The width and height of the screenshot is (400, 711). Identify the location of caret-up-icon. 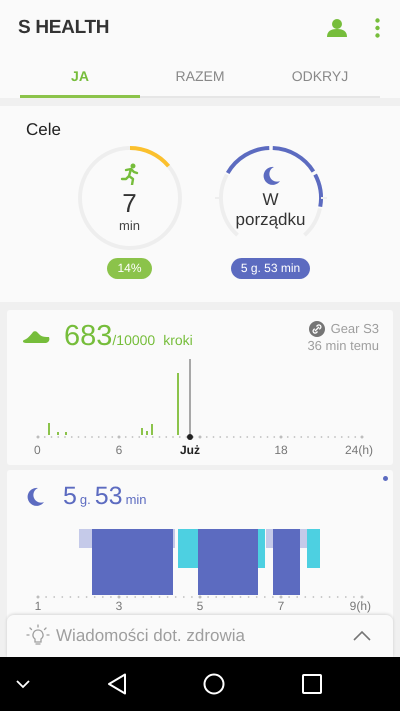
(362, 636).